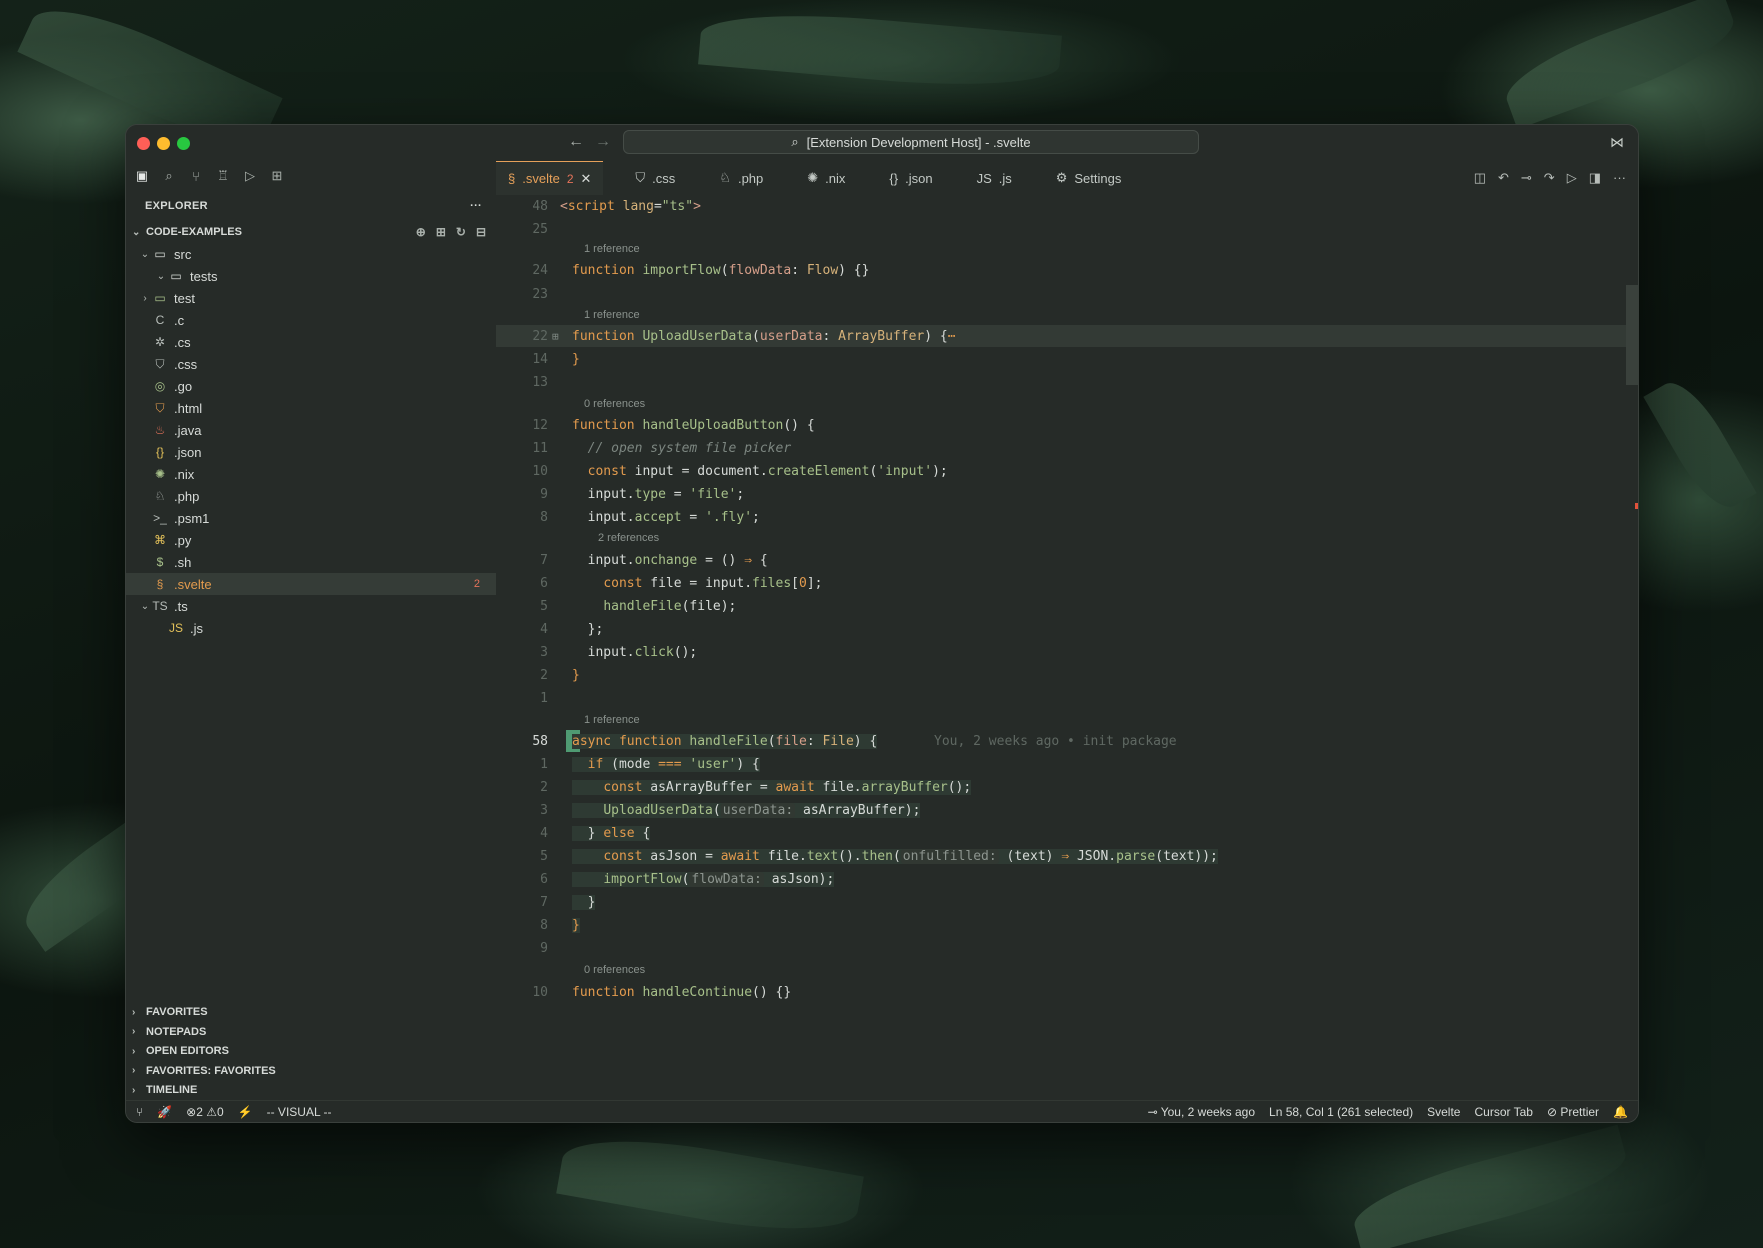 The width and height of the screenshot is (1763, 1248). I want to click on line-number: 5, so click(544, 606).